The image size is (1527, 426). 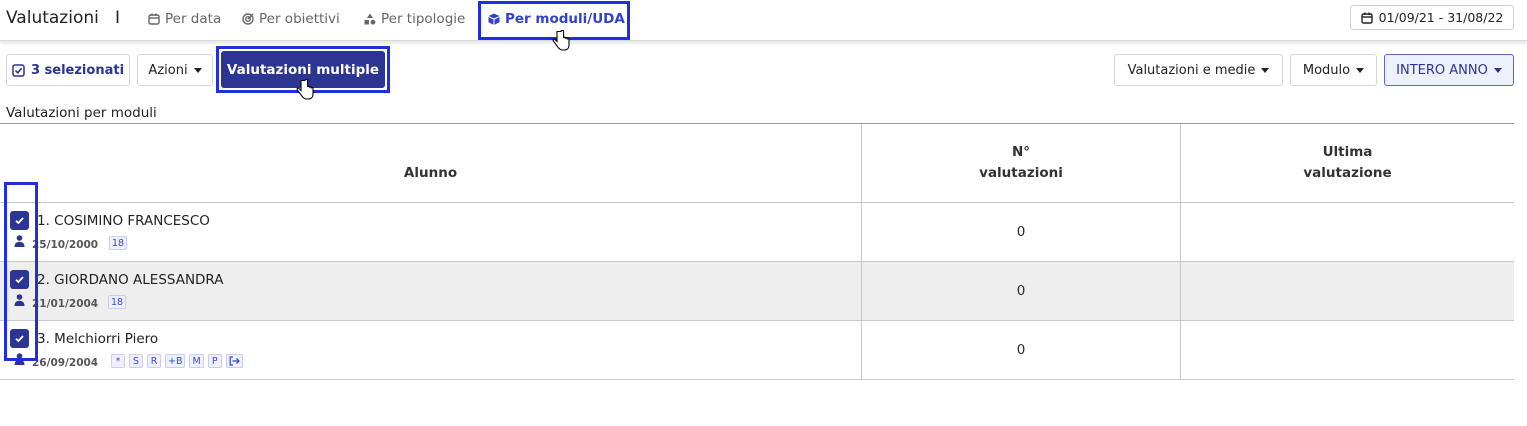 I want to click on date-range-label: 01/09/21 - 31/08/22, so click(x=1441, y=17).